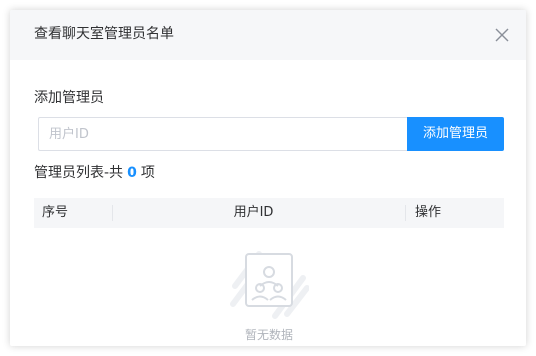 The width and height of the screenshot is (536, 356). I want to click on close-icon, so click(502, 35).